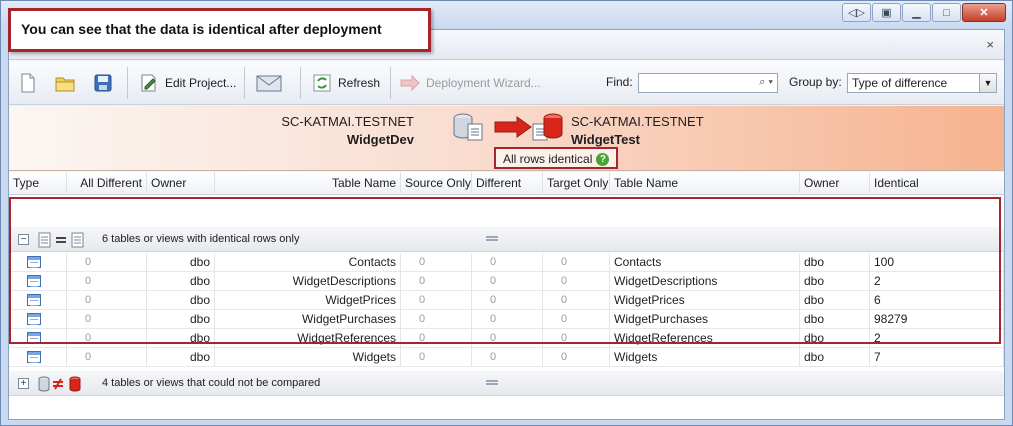 Image resolution: width=1013 pixels, height=426 pixels. What do you see at coordinates (705, 281) in the screenshot?
I see `target-table-cell: WidgetDescriptions` at bounding box center [705, 281].